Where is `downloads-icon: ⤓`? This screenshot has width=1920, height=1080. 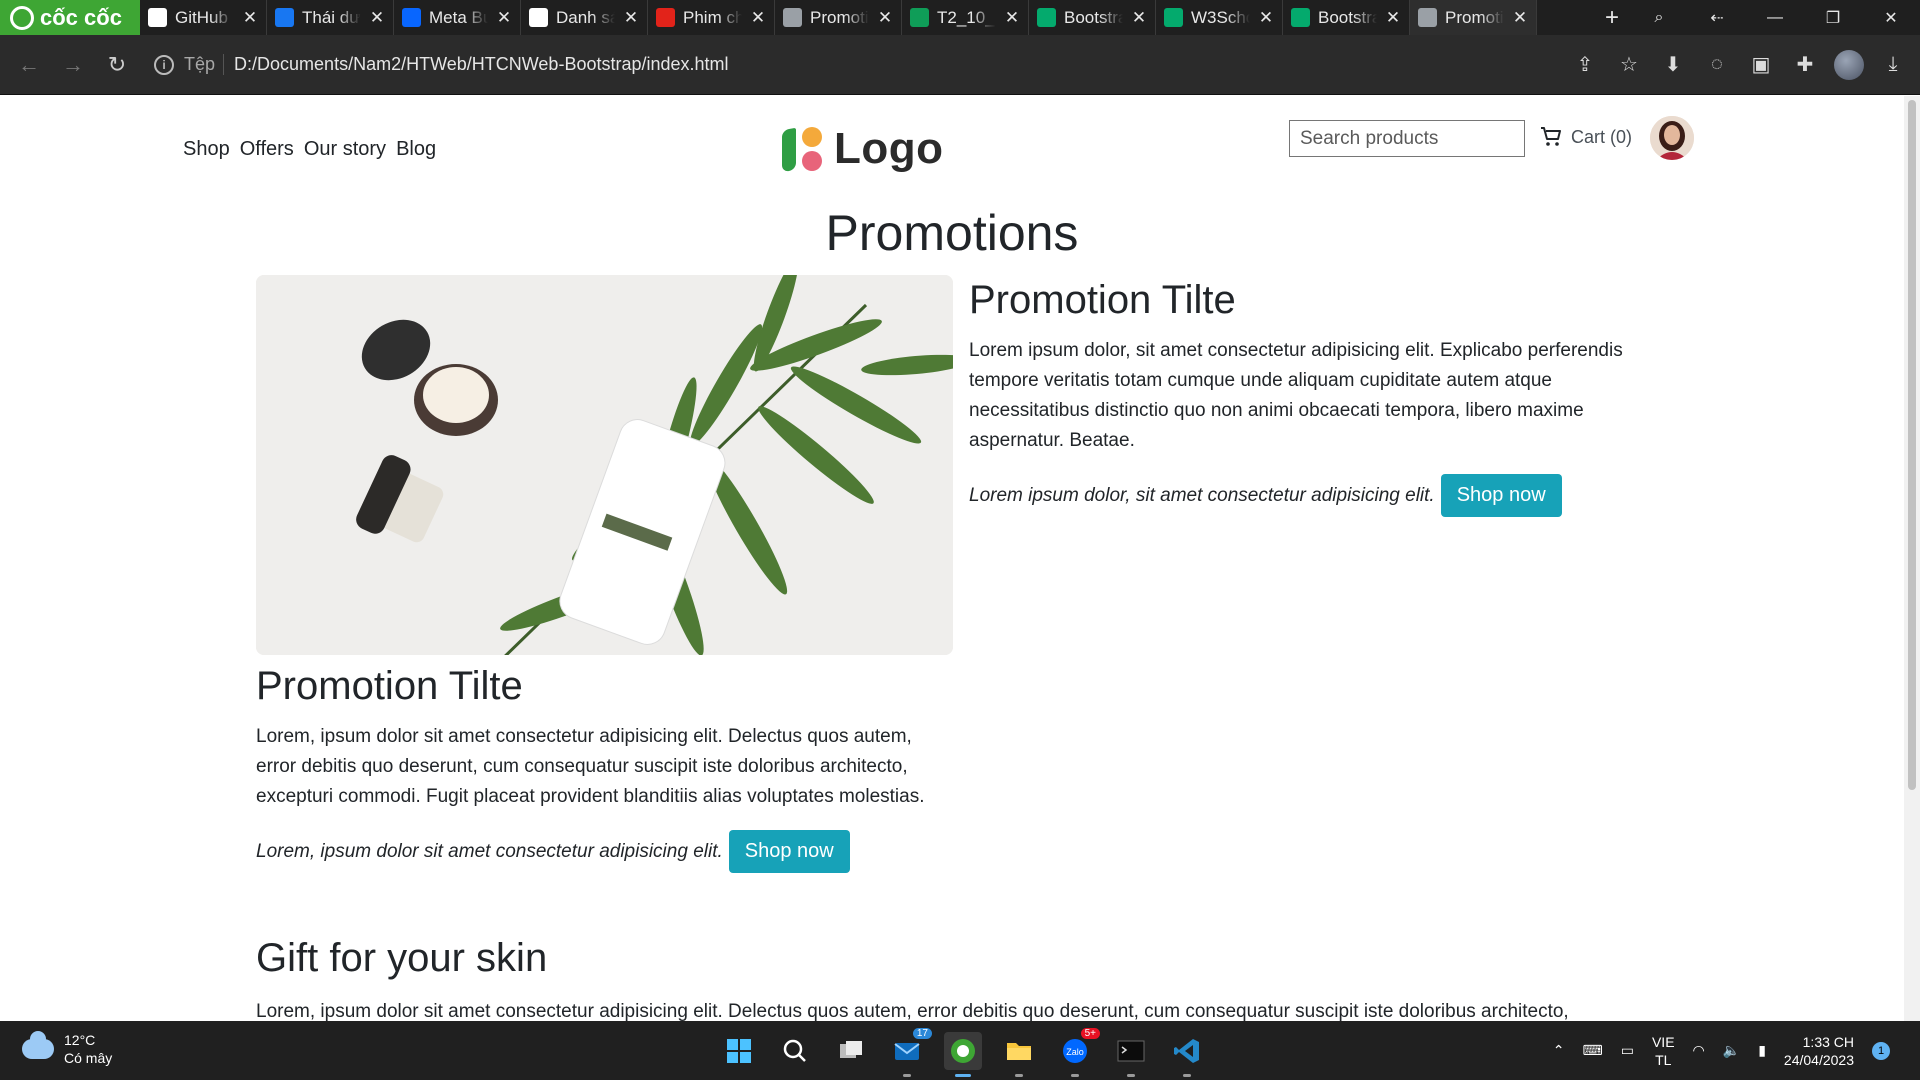 downloads-icon: ⤓ is located at coordinates (1893, 65).